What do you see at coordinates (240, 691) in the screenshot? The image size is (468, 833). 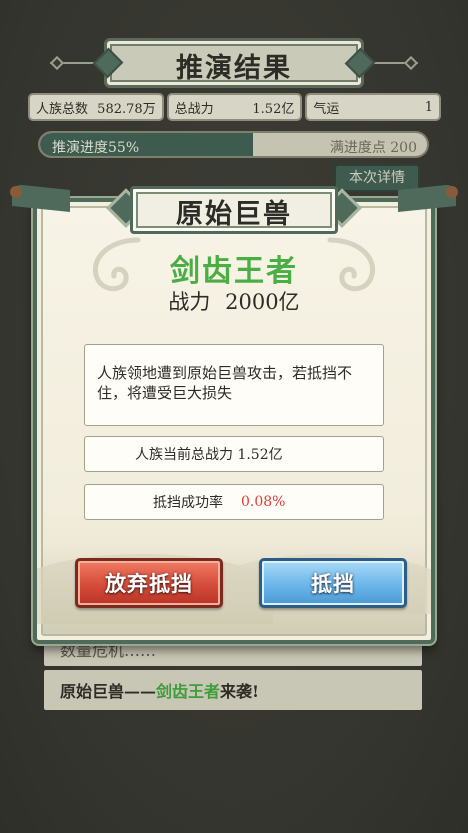 I see `log-suffix: 来袭!` at bounding box center [240, 691].